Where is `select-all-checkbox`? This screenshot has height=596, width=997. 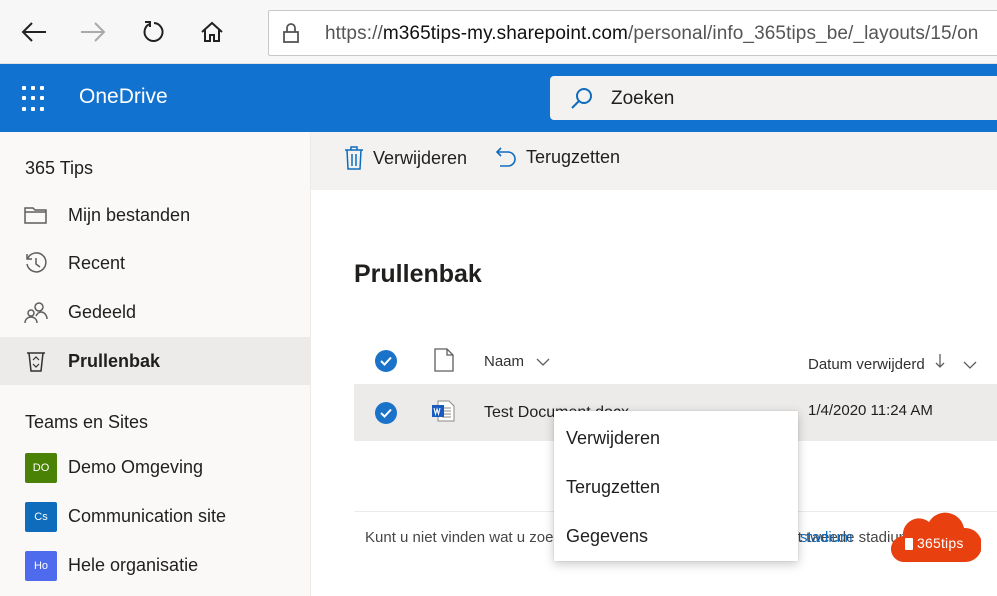
select-all-checkbox is located at coordinates (386, 361).